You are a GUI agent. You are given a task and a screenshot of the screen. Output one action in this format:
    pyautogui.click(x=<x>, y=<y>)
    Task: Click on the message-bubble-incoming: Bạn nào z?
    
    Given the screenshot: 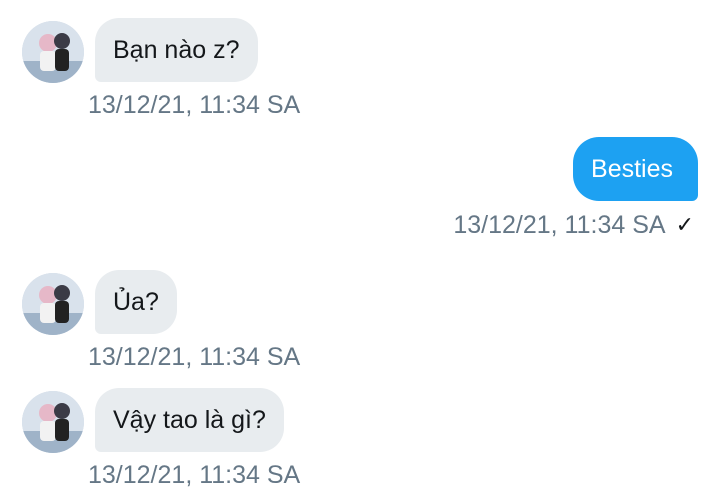 What is the action you would take?
    pyautogui.click(x=176, y=50)
    